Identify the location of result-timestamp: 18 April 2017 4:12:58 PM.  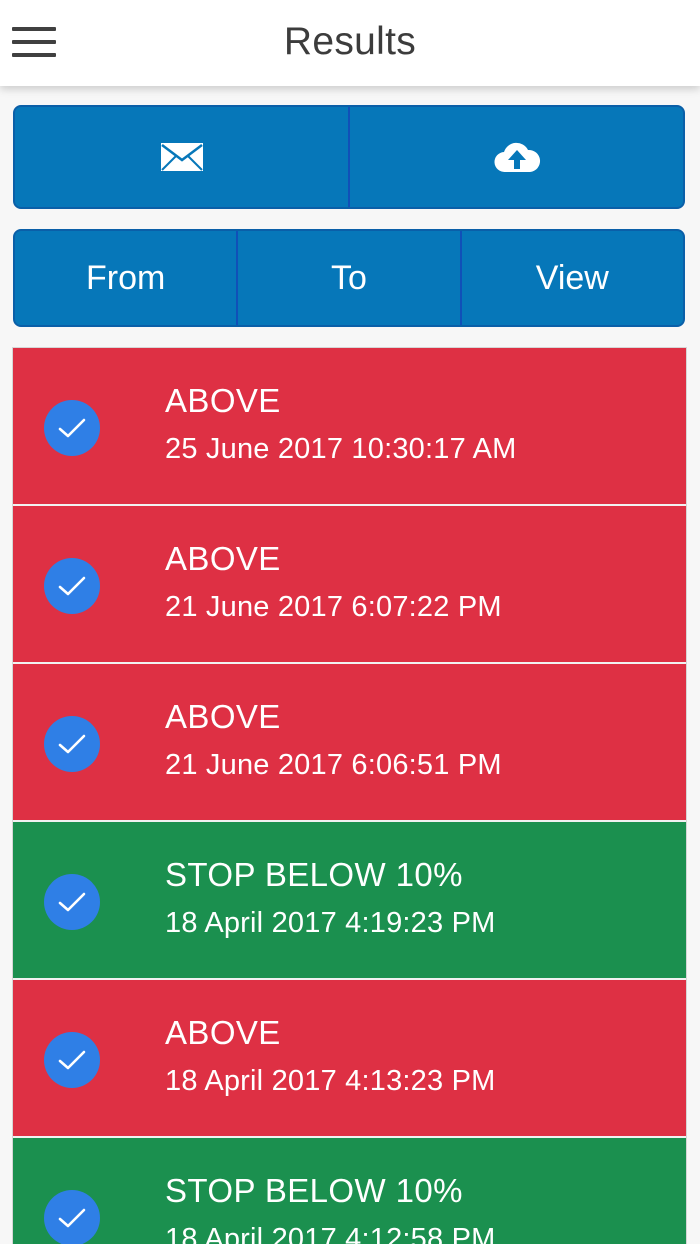
(330, 1233).